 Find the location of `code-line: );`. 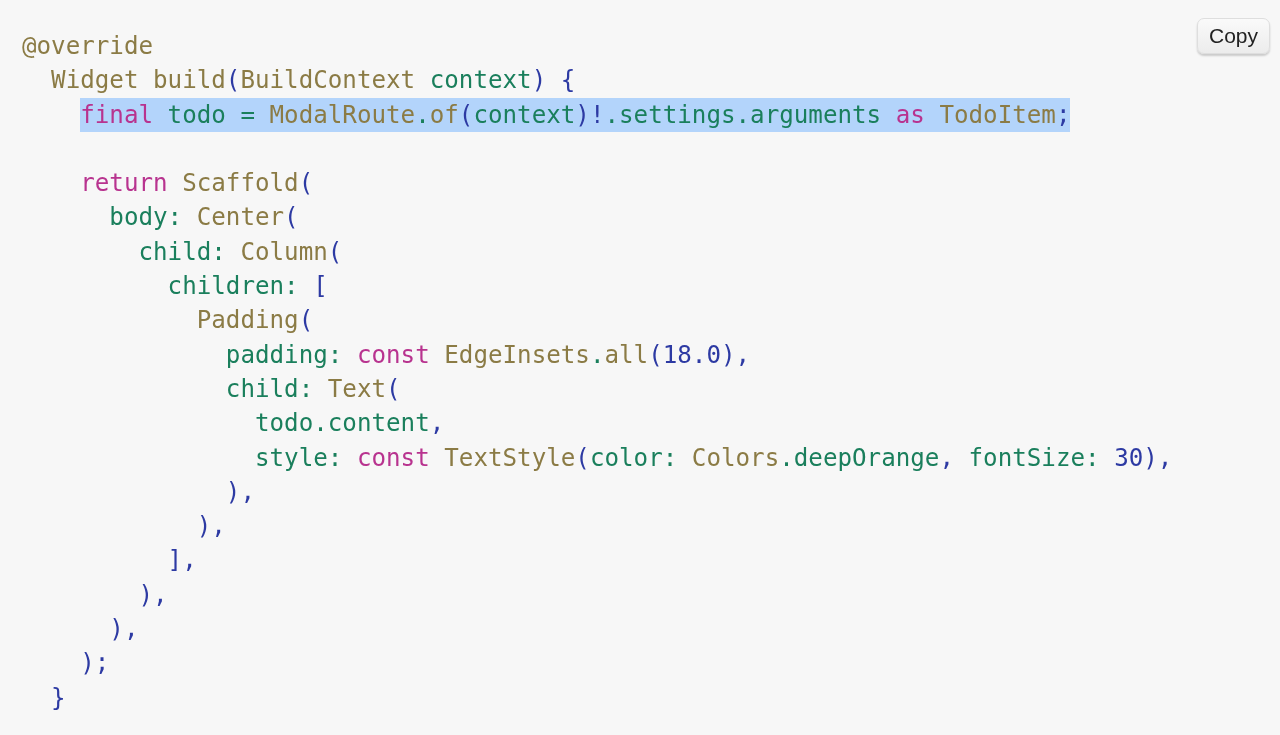

code-line: ); is located at coordinates (95, 664).